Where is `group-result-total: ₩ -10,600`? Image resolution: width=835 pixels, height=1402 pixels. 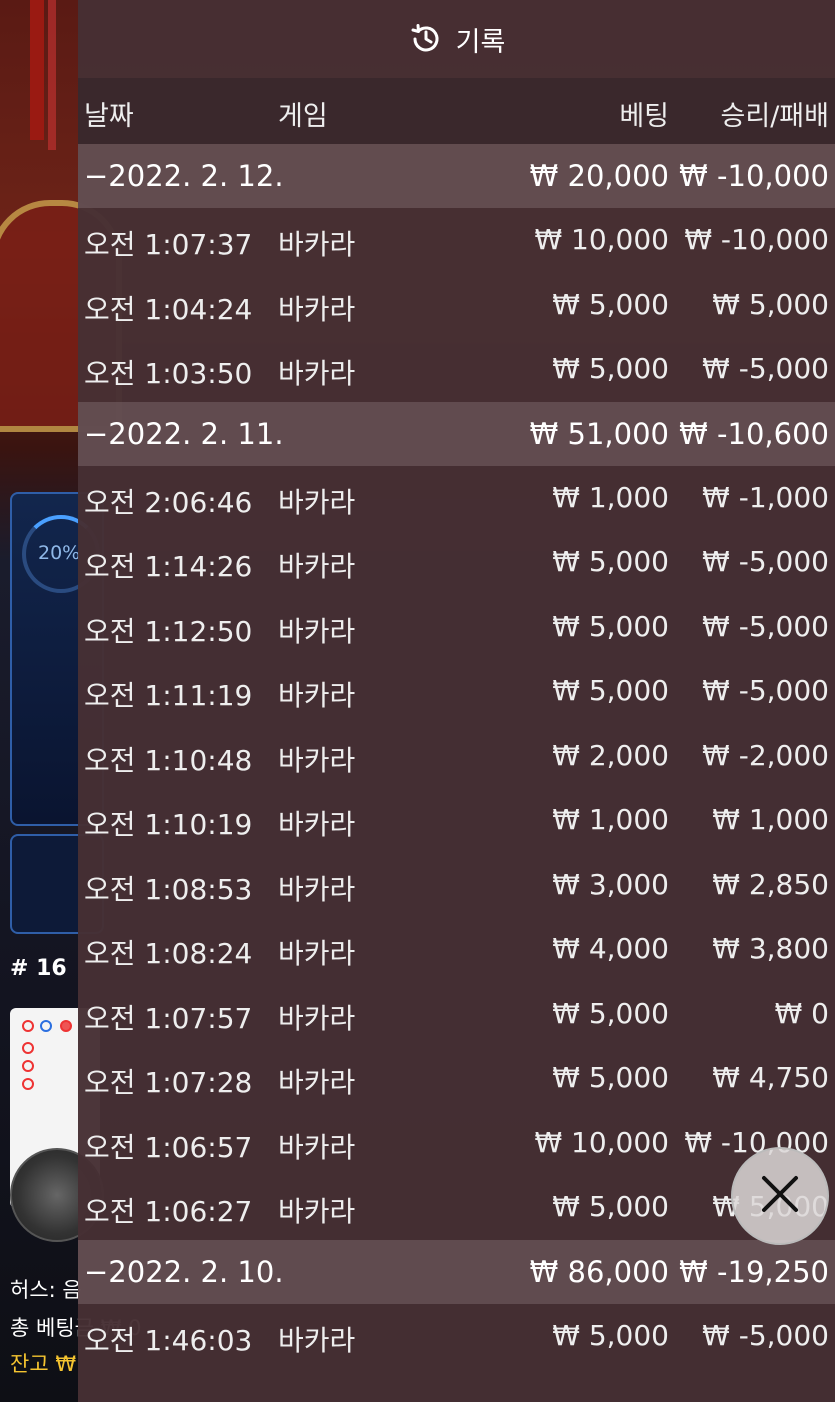 group-result-total: ₩ -10,600 is located at coordinates (754, 433).